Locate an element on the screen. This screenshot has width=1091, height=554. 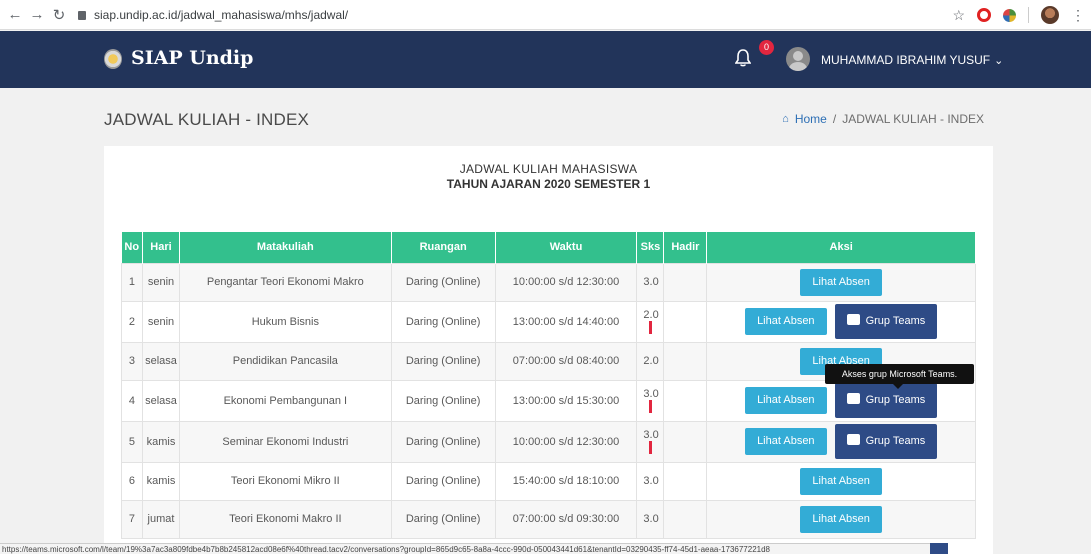
header-waktu: Waktu is located at coordinates (566, 247).